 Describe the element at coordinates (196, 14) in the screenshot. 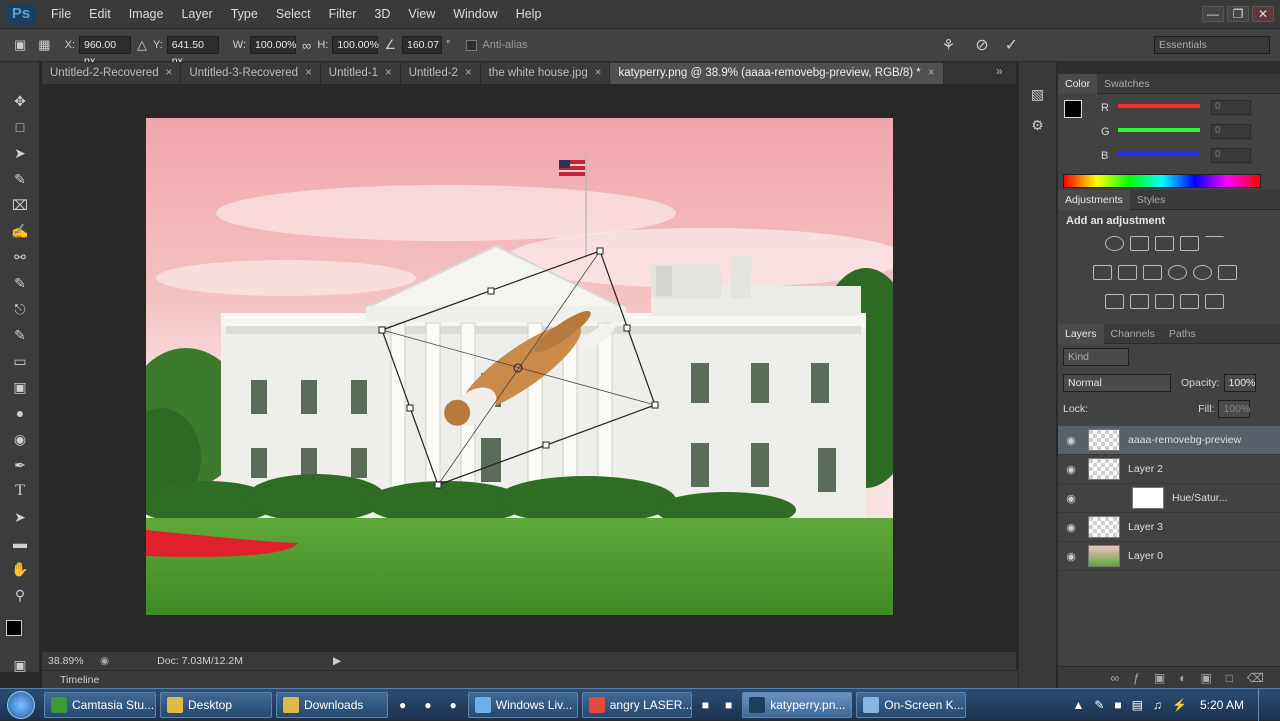

I see `menu-layer: Layer` at that location.